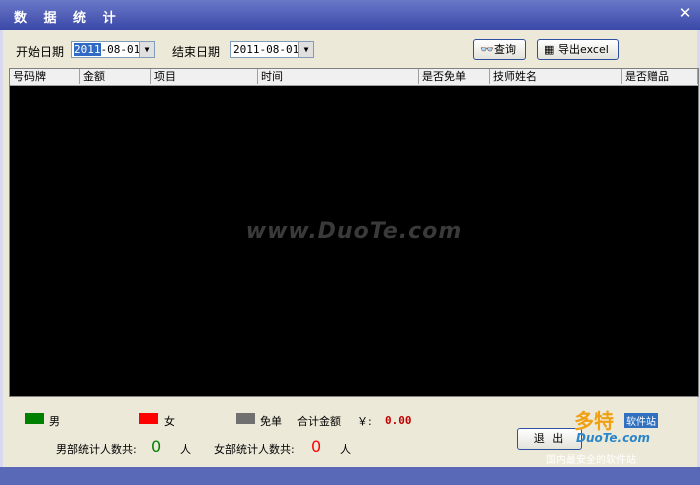  What do you see at coordinates (169, 421) in the screenshot?
I see `female-legend-label: 女` at bounding box center [169, 421].